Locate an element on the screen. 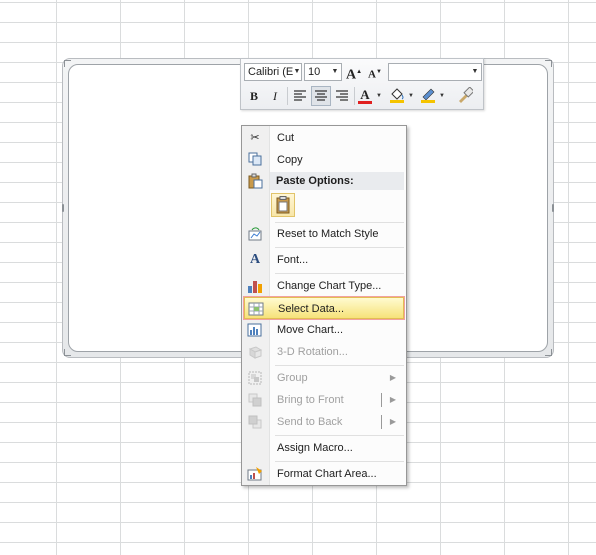 This screenshot has width=596, height=555. resize-handle-left is located at coordinates (63, 208).